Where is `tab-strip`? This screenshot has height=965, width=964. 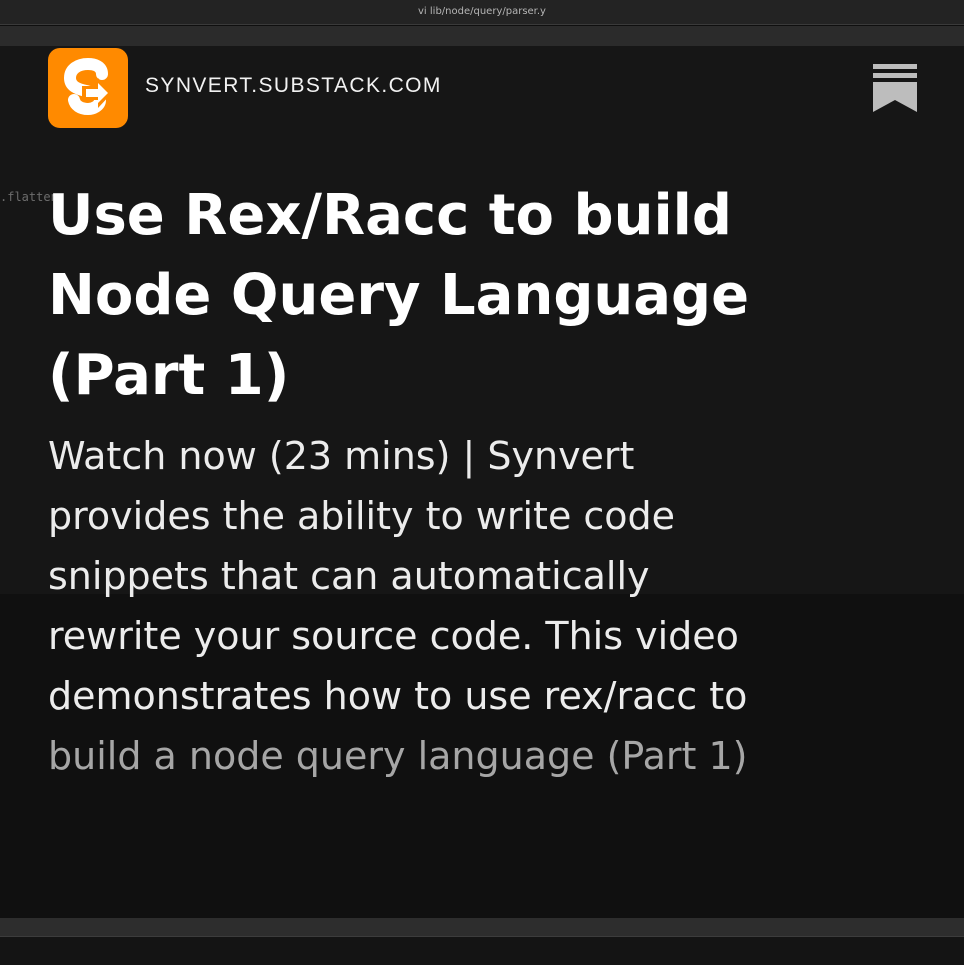 tab-strip is located at coordinates (482, 36).